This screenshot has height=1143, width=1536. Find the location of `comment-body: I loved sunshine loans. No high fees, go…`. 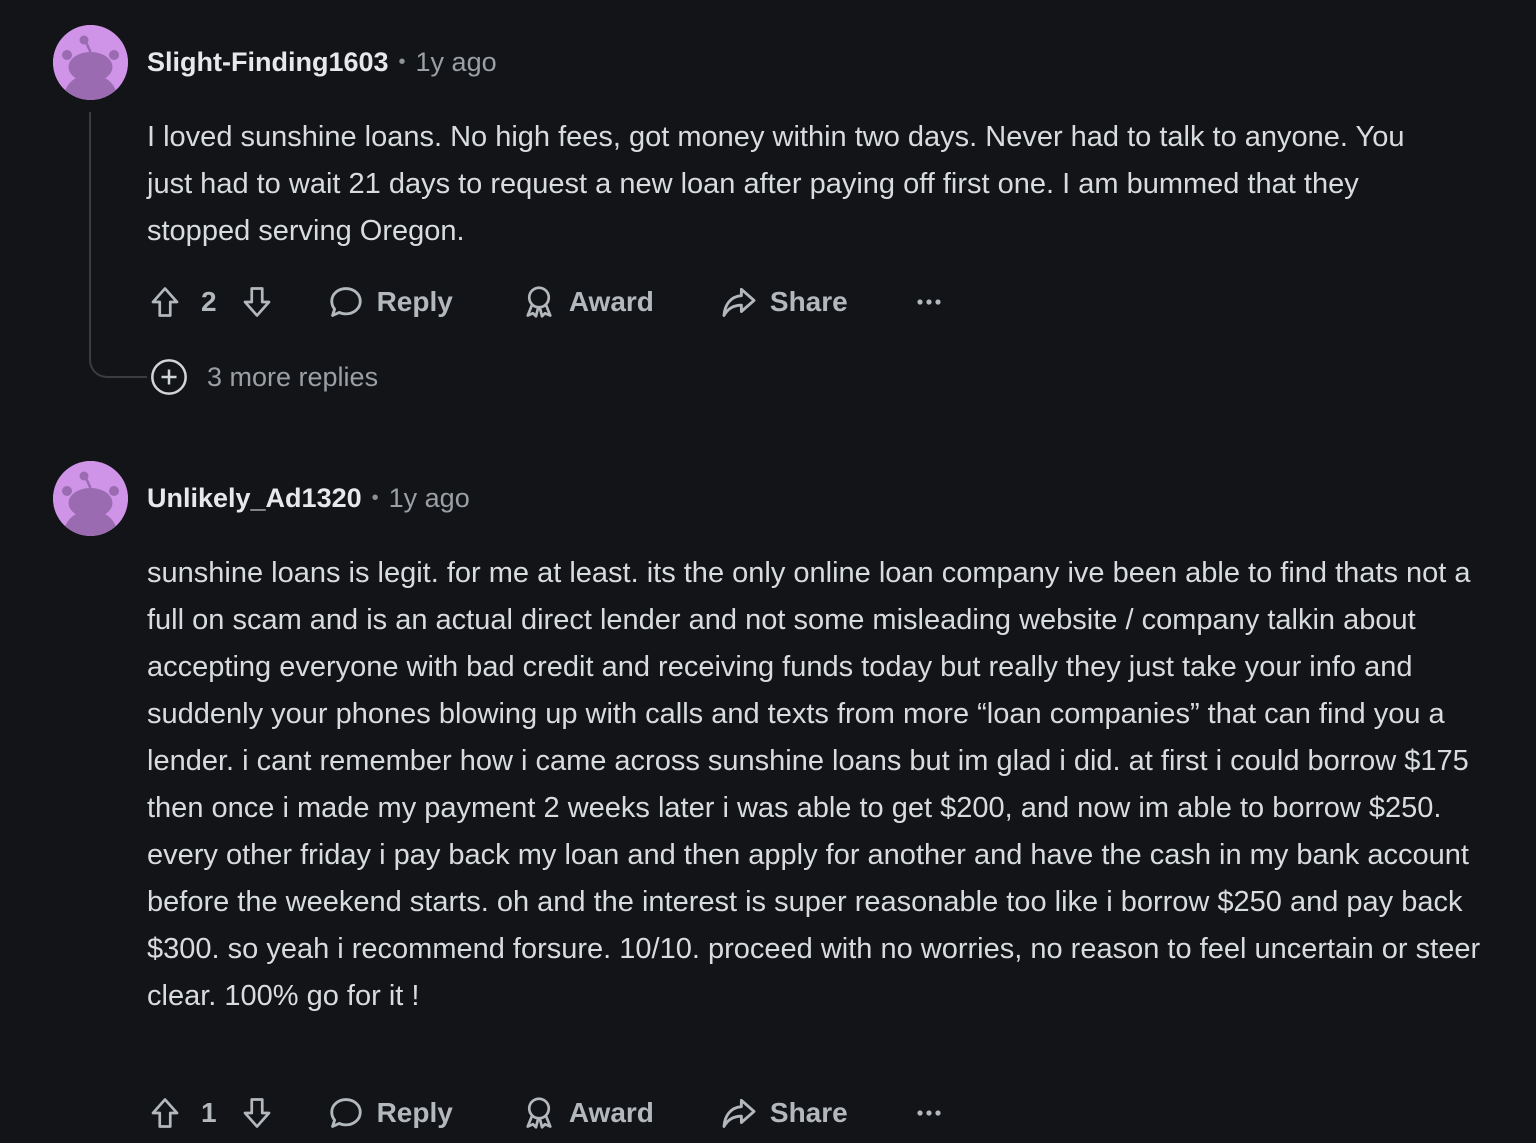

comment-body: I loved sunshine loans. No high fees, go… is located at coordinates (776, 184).